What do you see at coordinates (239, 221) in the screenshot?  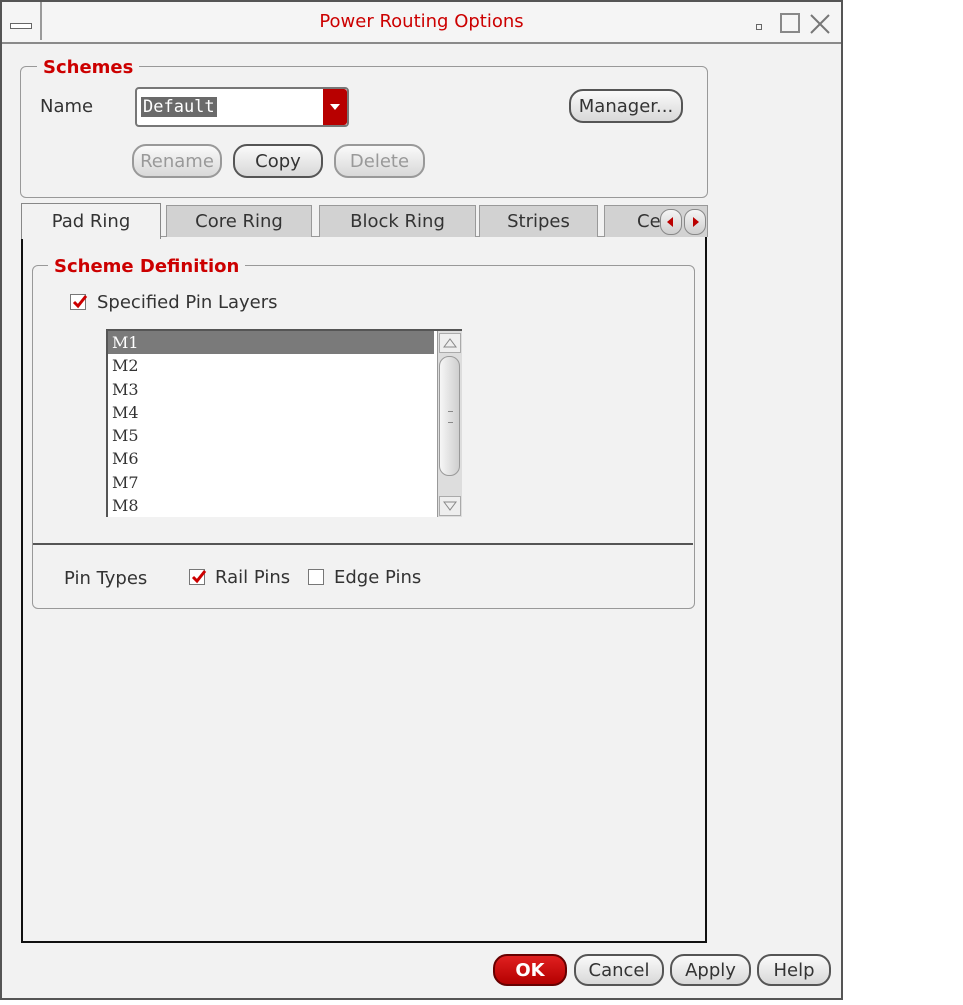 I see `tab-core-ring: Core Ring` at bounding box center [239, 221].